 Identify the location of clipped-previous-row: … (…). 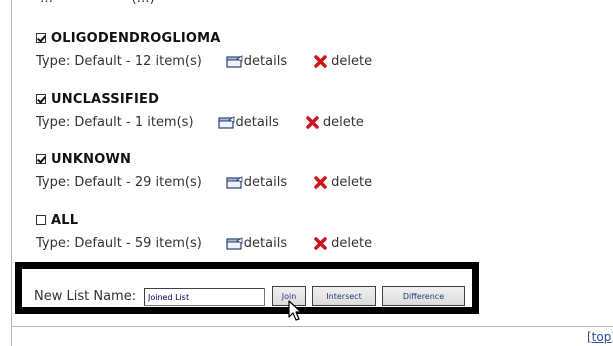
(97, 3).